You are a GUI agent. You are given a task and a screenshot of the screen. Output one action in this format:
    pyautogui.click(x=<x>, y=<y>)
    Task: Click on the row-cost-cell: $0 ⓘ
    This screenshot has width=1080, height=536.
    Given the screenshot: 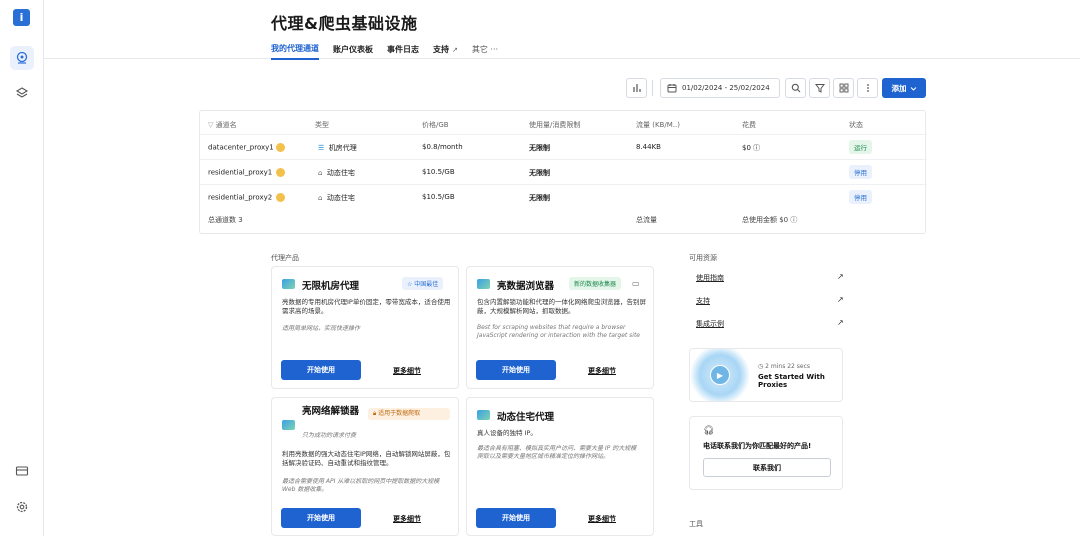 What is the action you would take?
    pyautogui.click(x=751, y=148)
    